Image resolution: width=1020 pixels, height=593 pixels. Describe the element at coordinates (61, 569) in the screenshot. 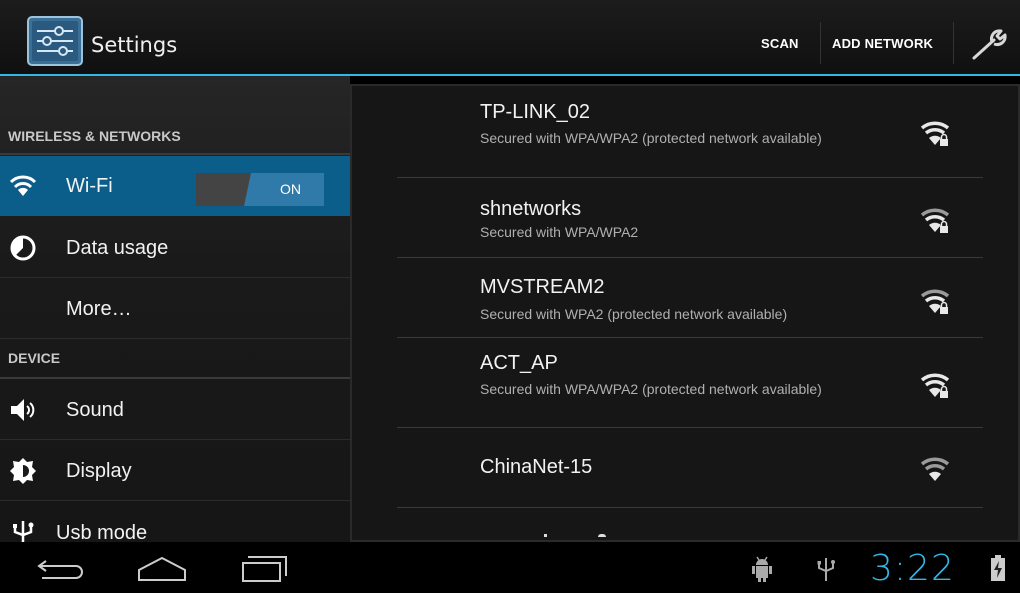

I see `back-icon` at that location.